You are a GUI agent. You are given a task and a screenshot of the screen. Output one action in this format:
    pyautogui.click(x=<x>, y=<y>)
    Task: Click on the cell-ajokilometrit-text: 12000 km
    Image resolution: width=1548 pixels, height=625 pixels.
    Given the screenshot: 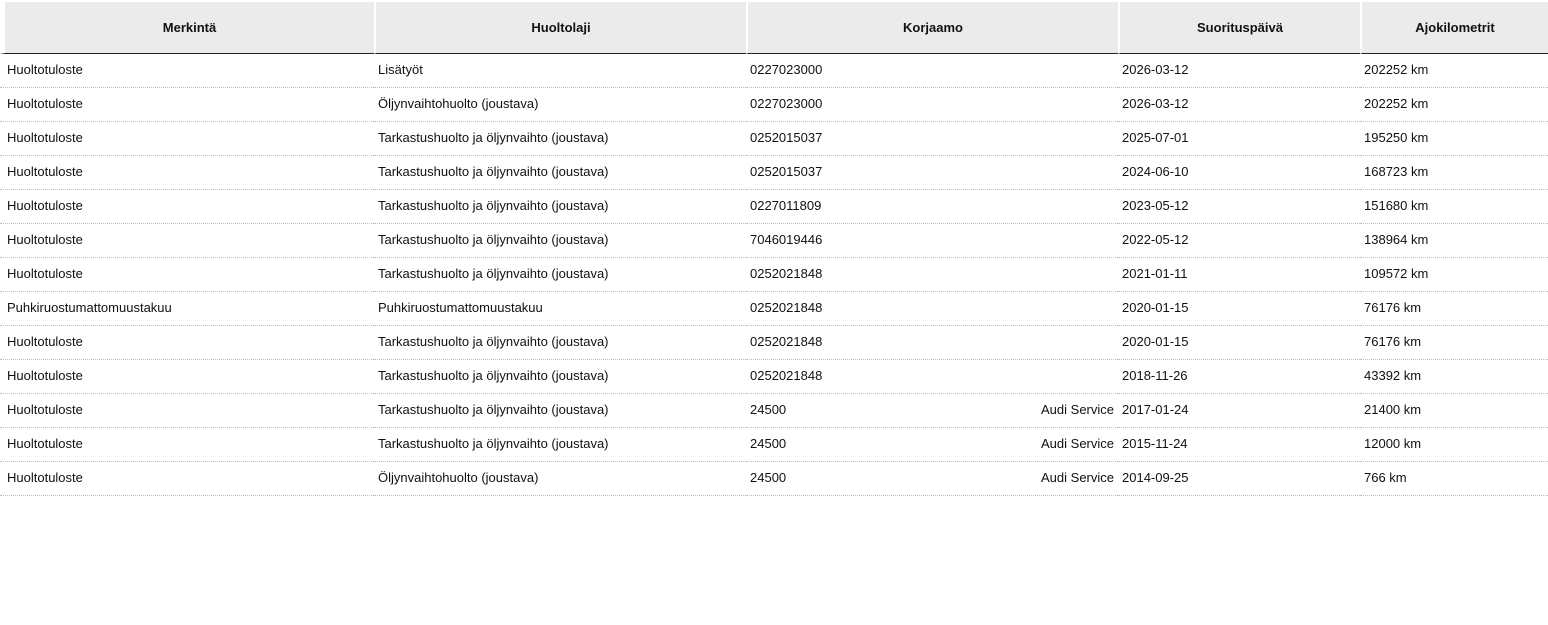 What is the action you would take?
    pyautogui.click(x=1393, y=443)
    